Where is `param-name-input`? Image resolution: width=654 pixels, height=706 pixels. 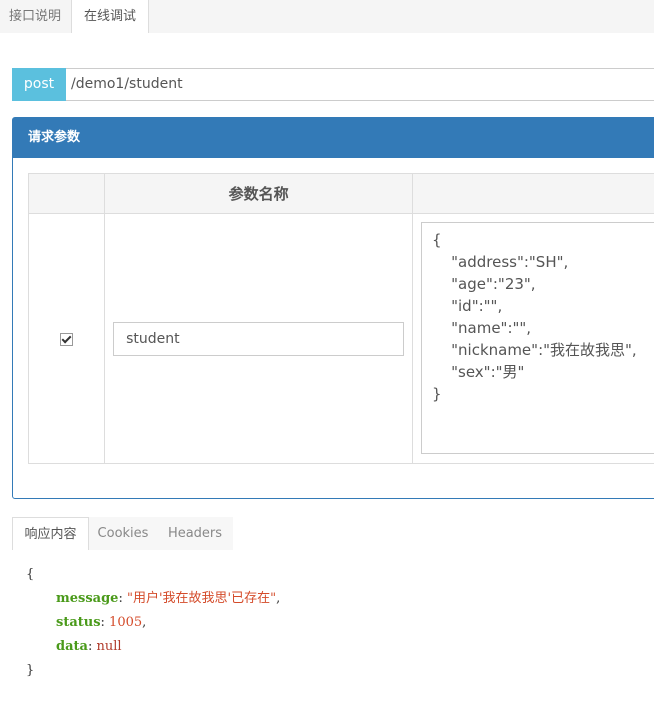 param-name-input is located at coordinates (259, 338).